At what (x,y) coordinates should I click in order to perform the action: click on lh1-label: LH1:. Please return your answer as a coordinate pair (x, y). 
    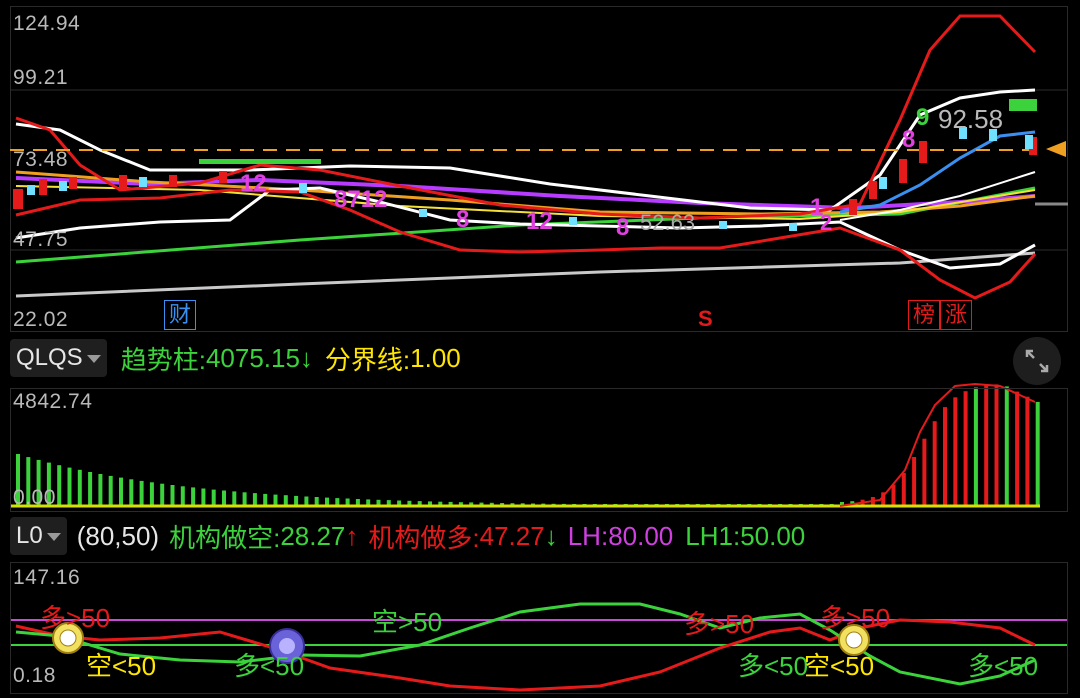
    Looking at the image, I should click on (713, 535).